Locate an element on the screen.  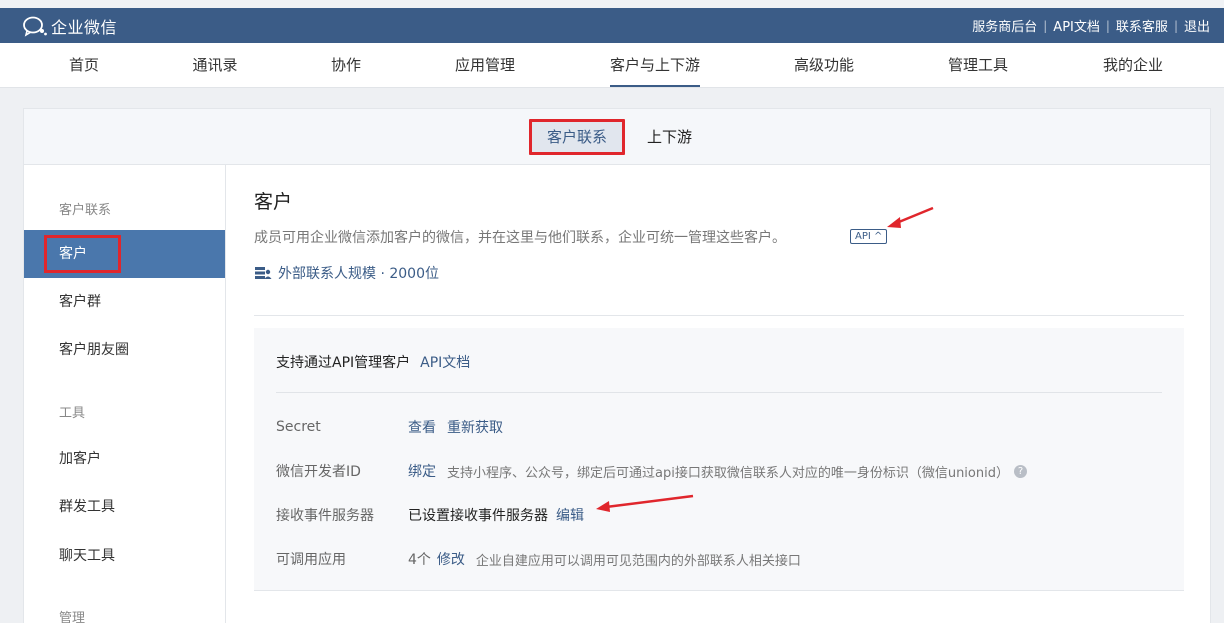
wecom-logo-icon is located at coordinates (35, 26).